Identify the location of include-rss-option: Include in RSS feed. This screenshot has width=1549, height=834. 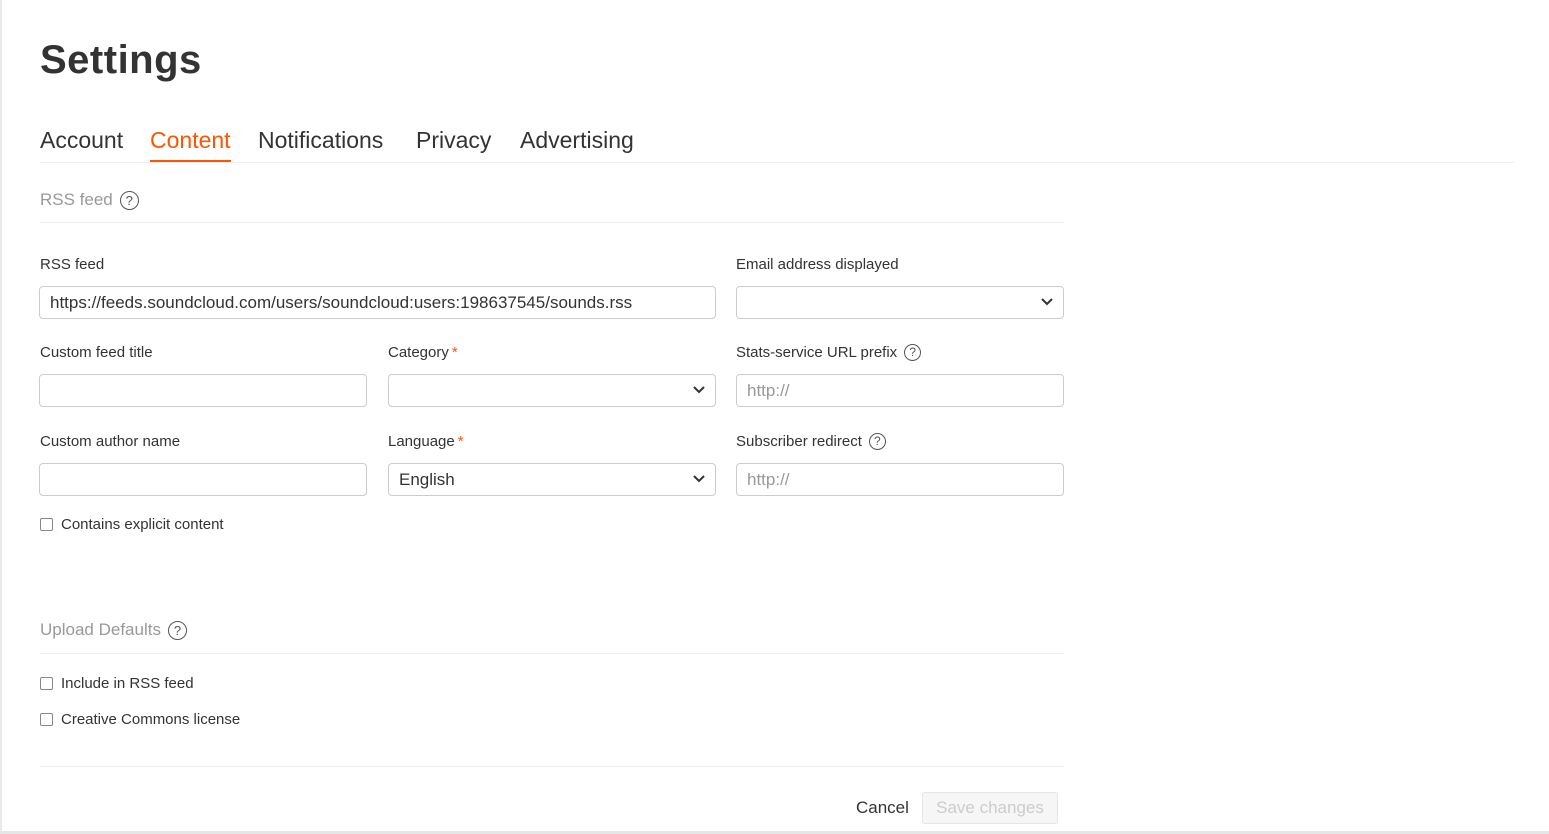
(117, 683).